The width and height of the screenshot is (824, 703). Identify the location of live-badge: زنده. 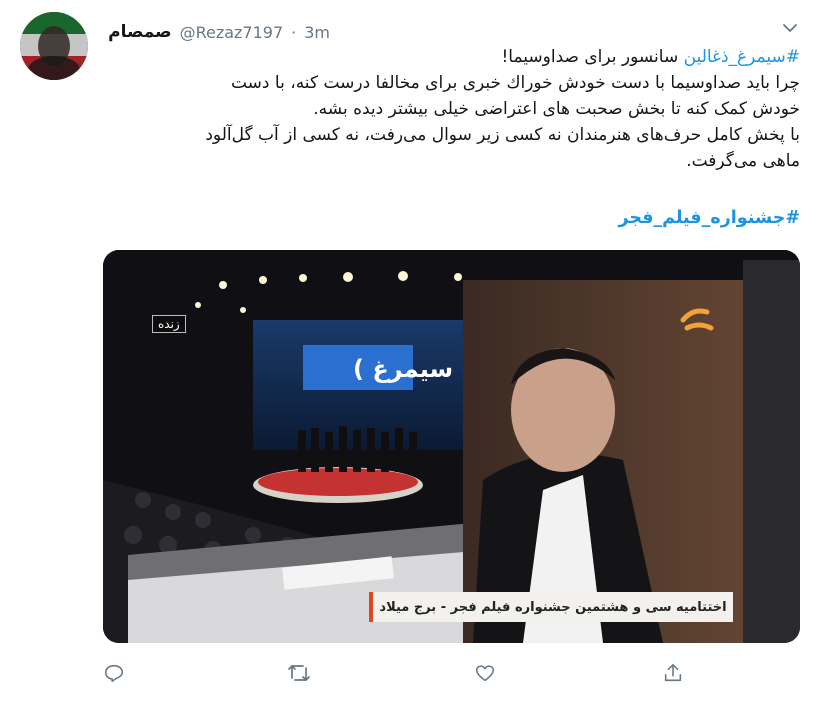
(169, 324).